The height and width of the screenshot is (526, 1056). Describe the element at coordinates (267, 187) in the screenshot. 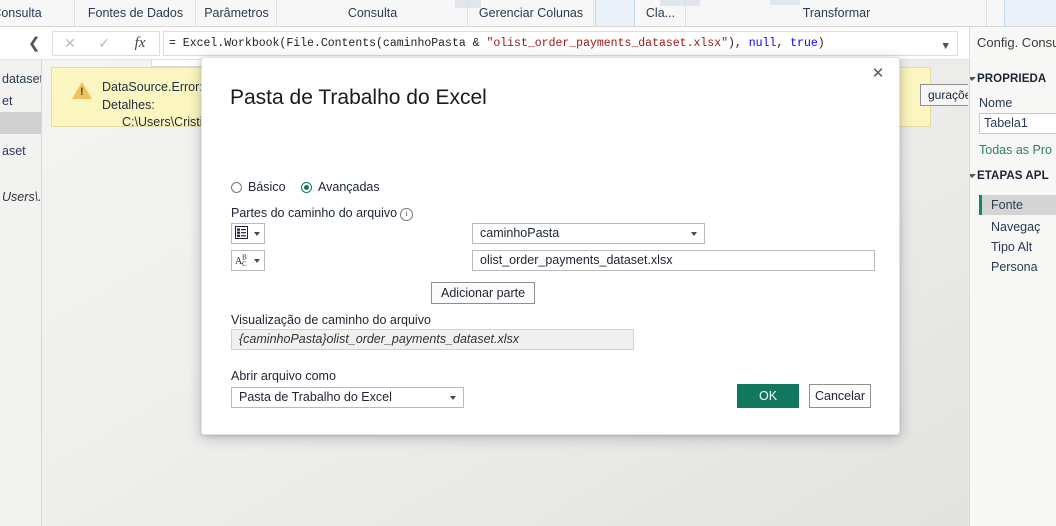

I see `radio-basico-label: Básico` at that location.